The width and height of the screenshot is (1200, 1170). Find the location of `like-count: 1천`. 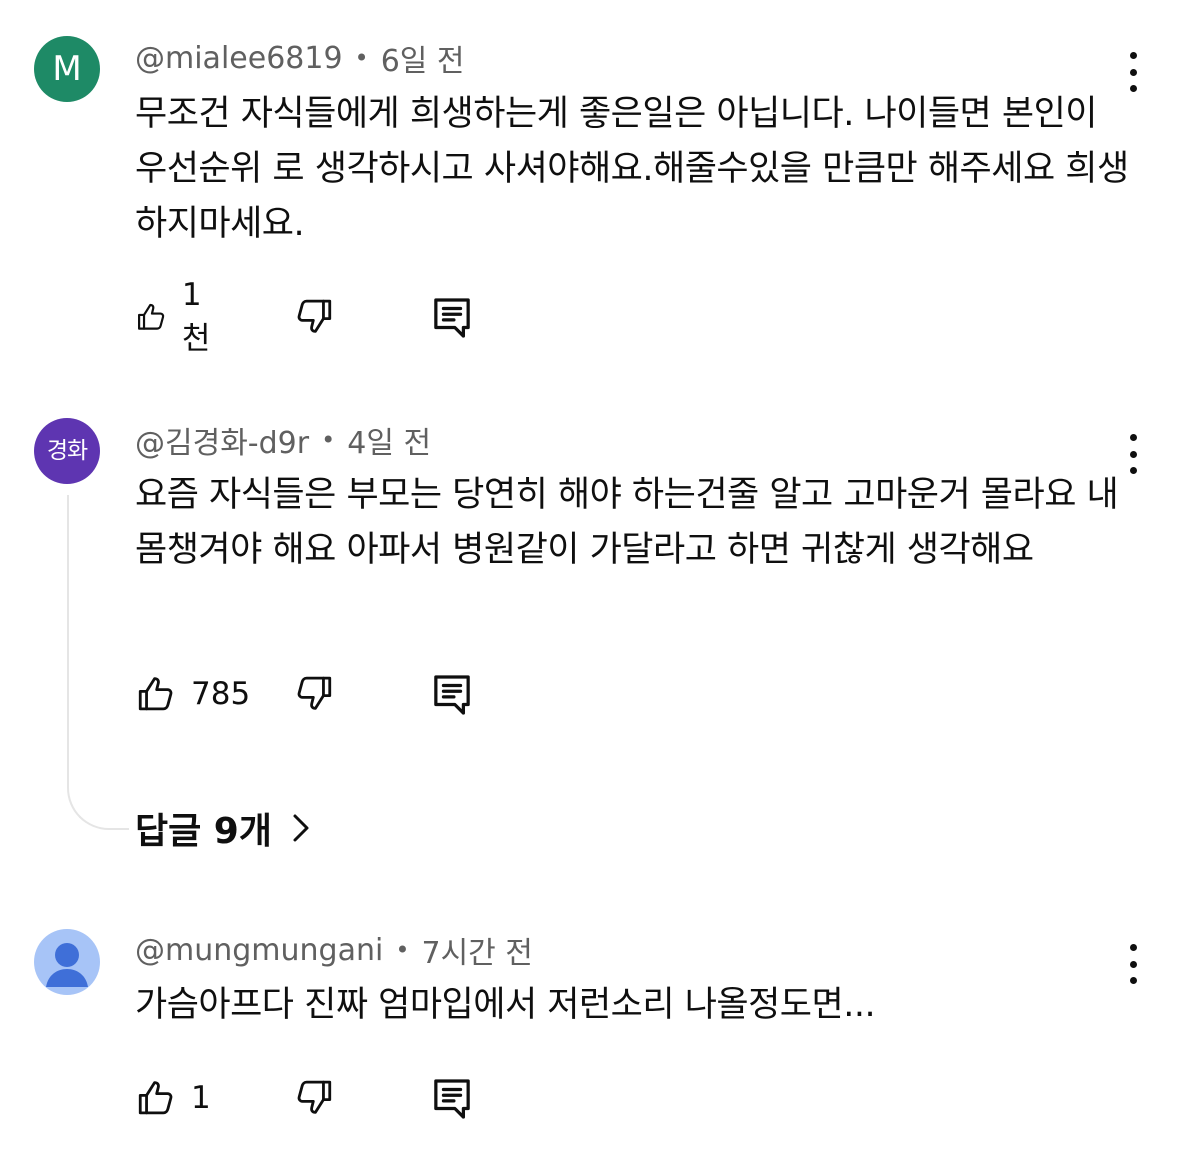

like-count: 1천 is located at coordinates (196, 316).